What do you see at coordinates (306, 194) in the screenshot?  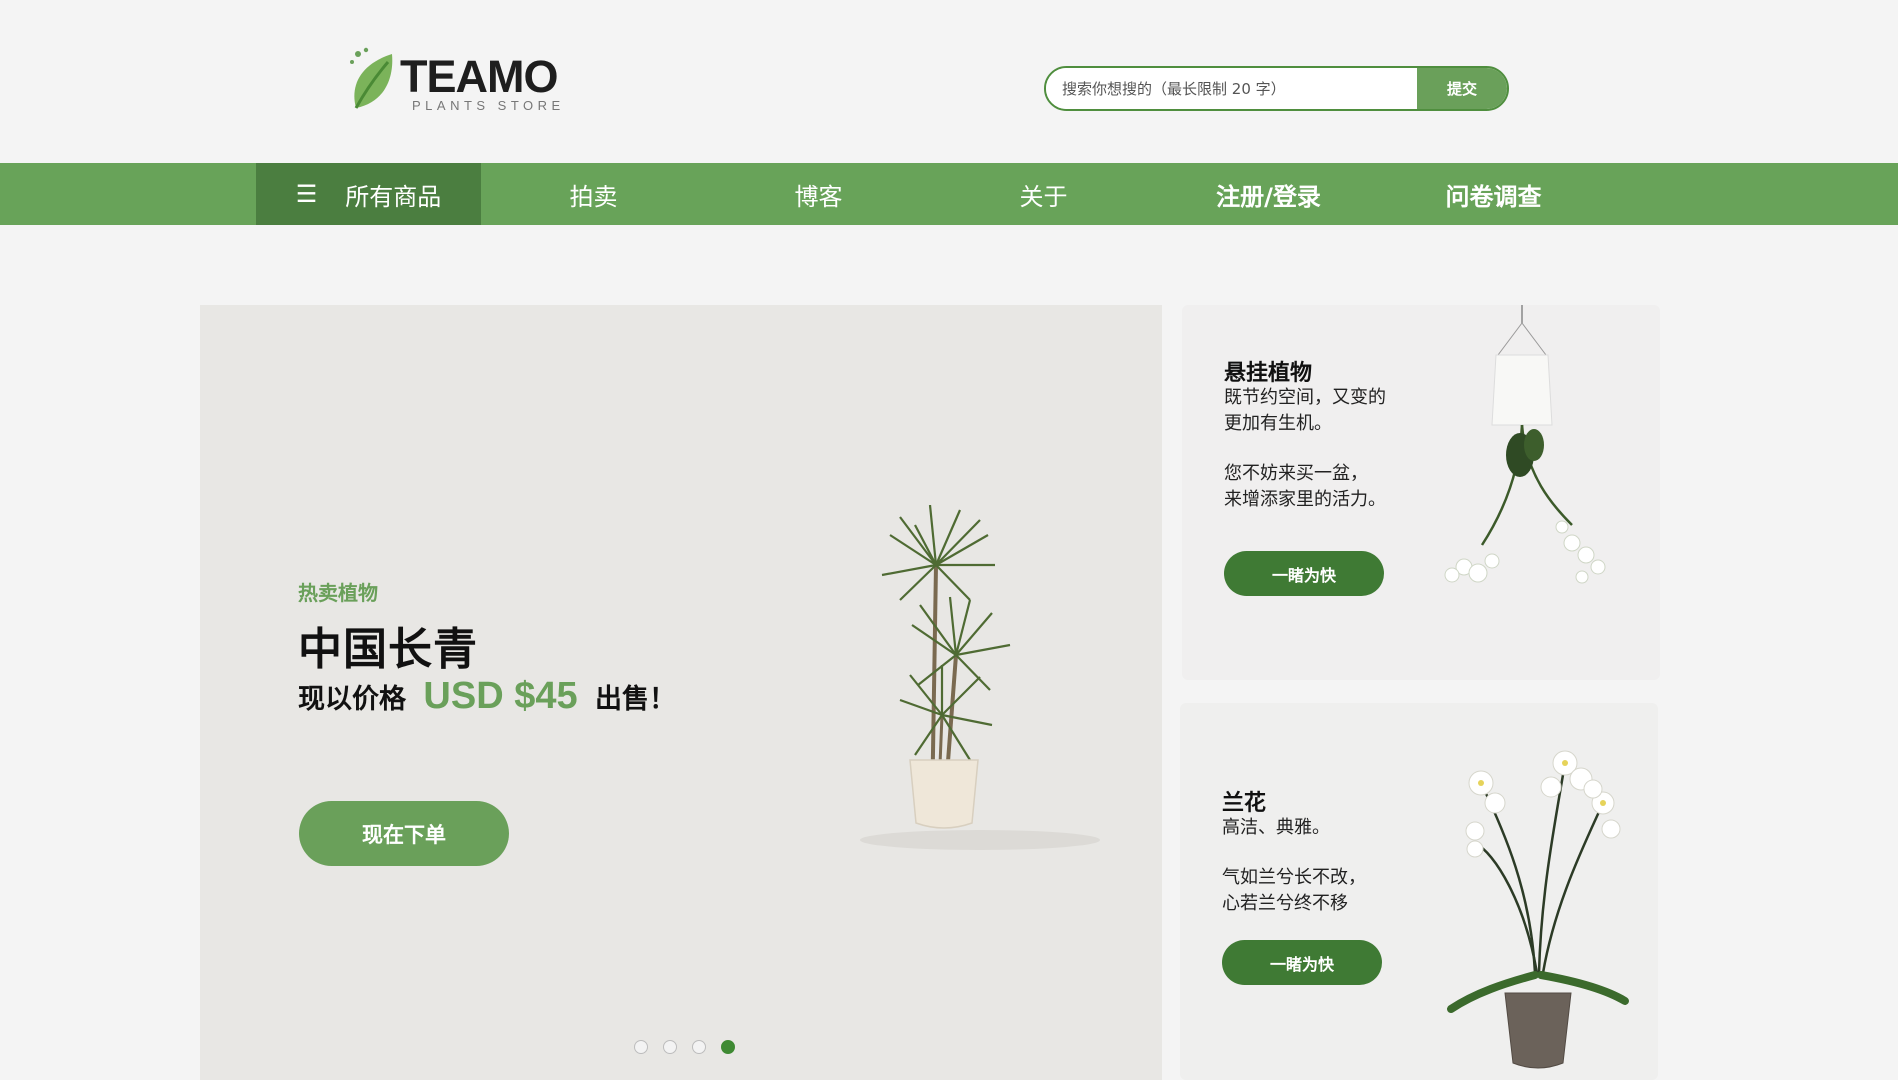 I see `menu-icon: ☰` at bounding box center [306, 194].